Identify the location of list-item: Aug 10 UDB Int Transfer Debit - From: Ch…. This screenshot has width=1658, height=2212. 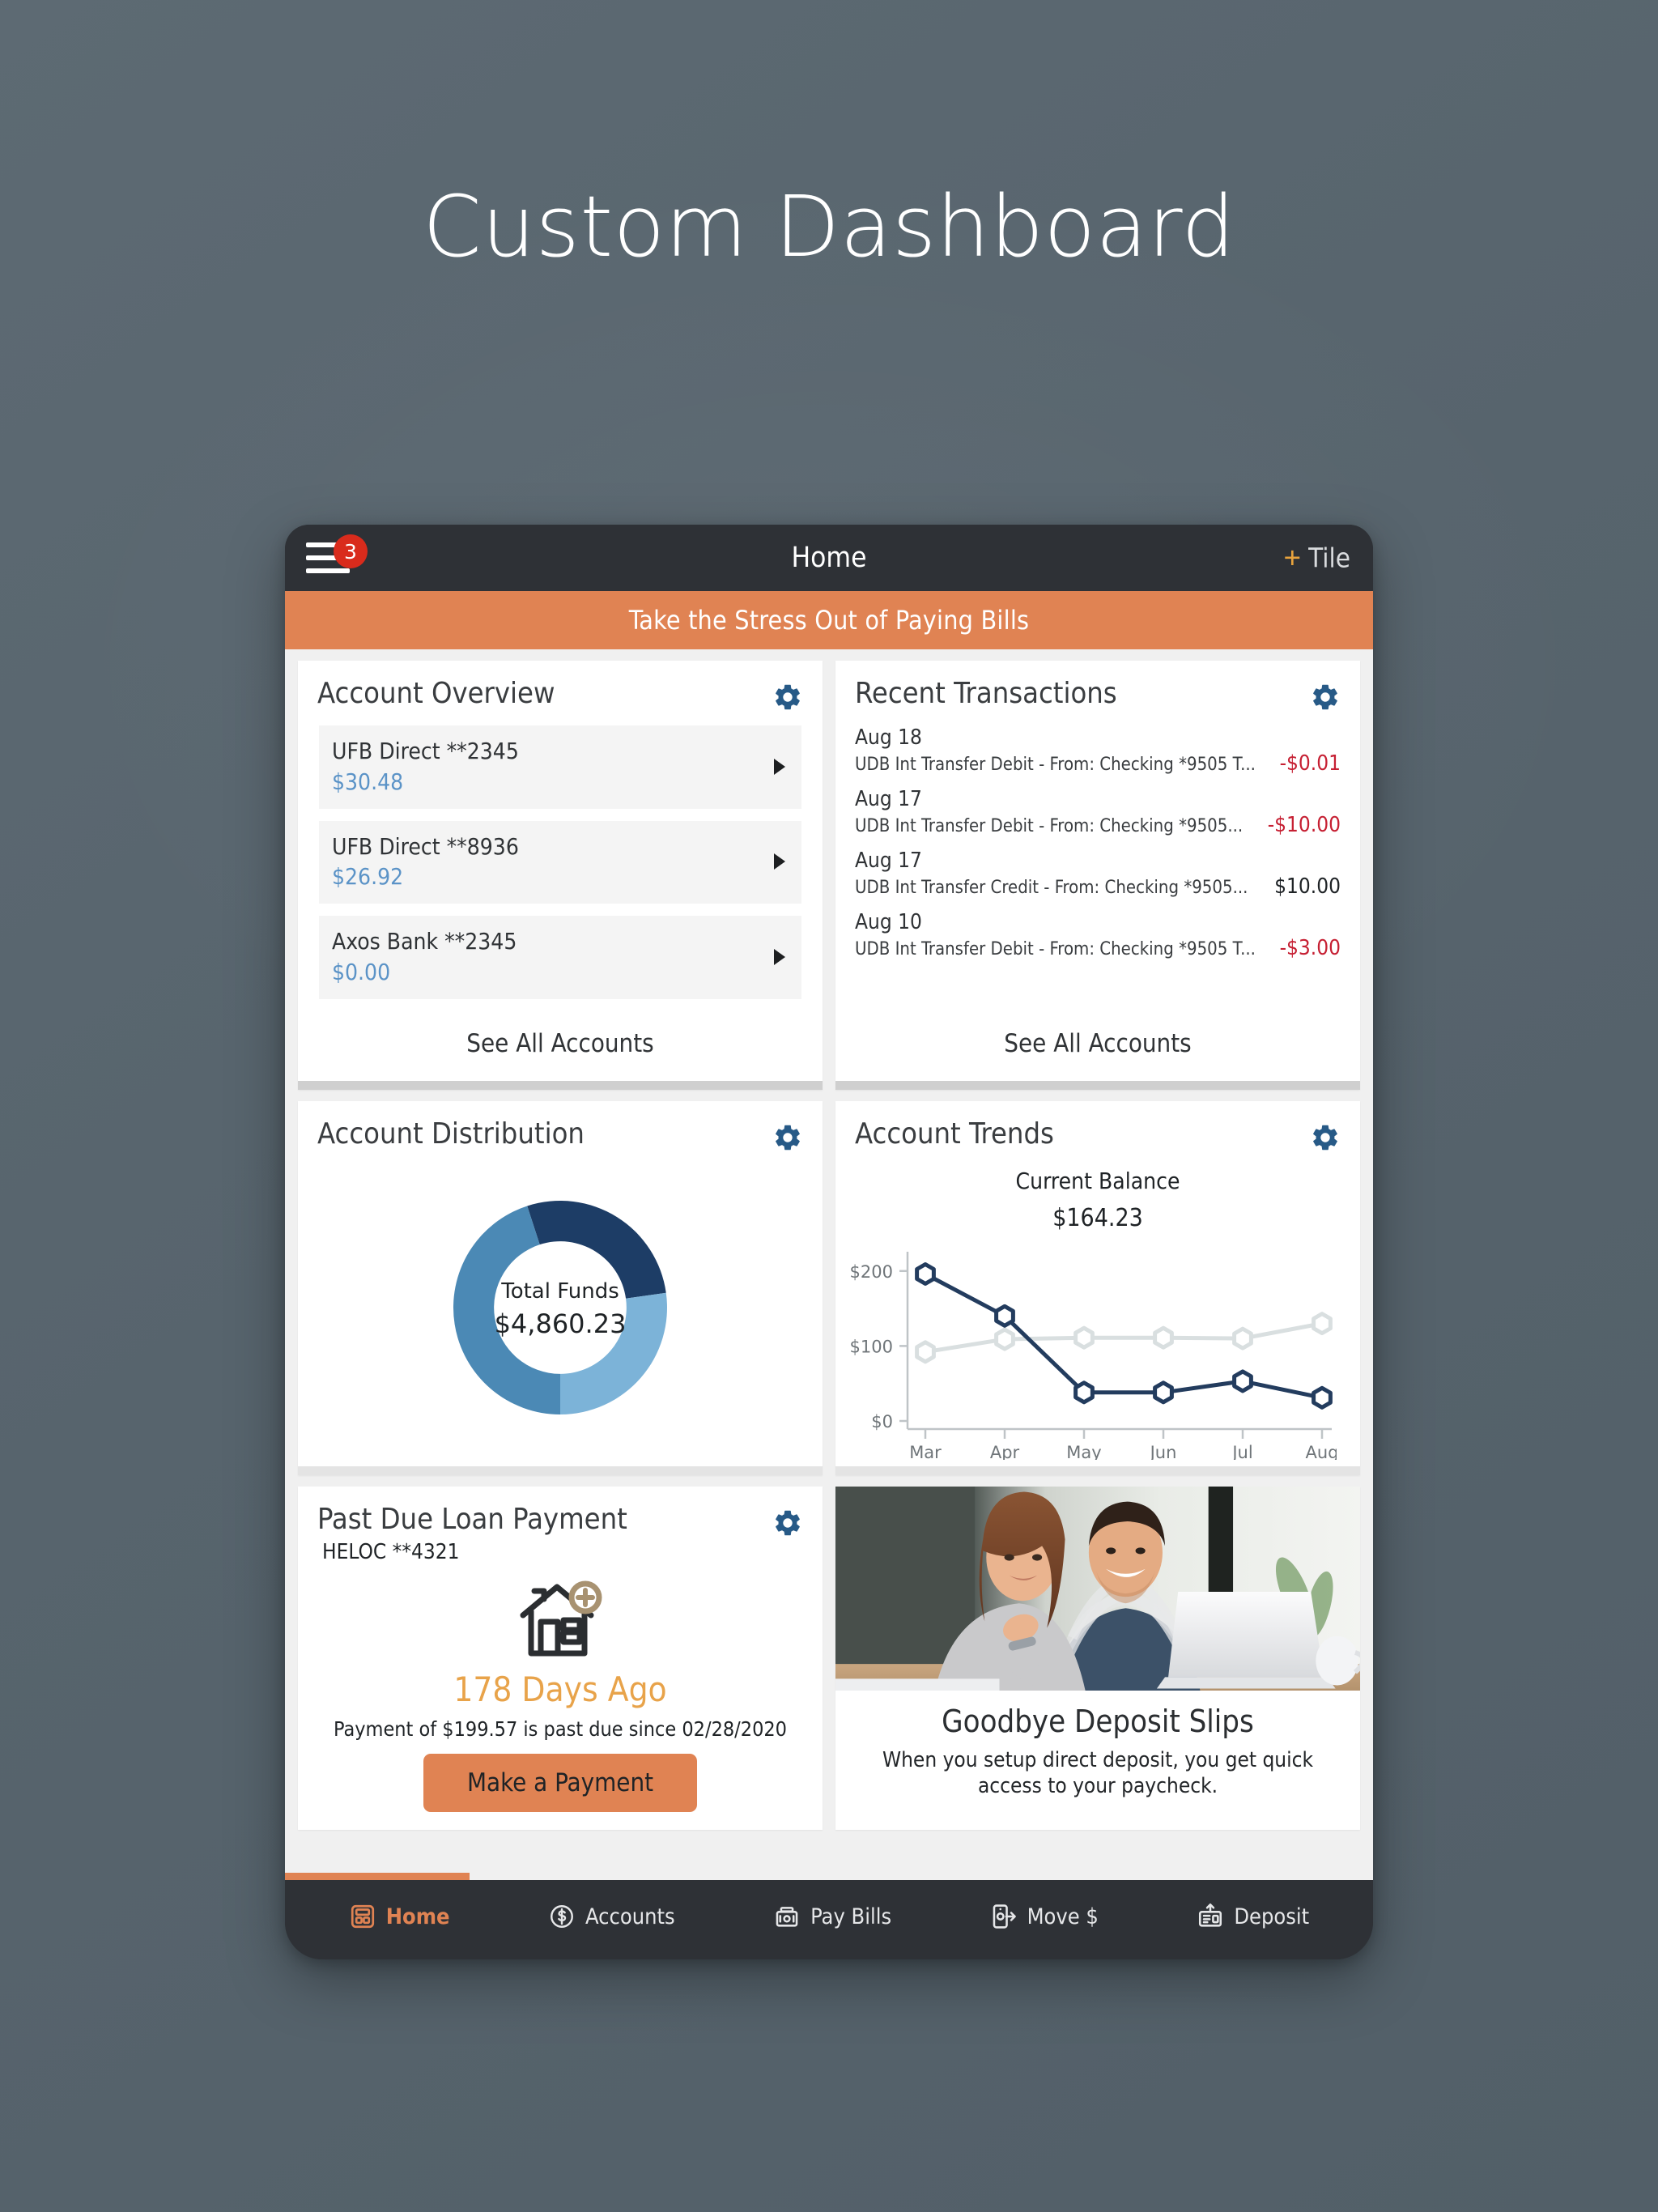
(1098, 935).